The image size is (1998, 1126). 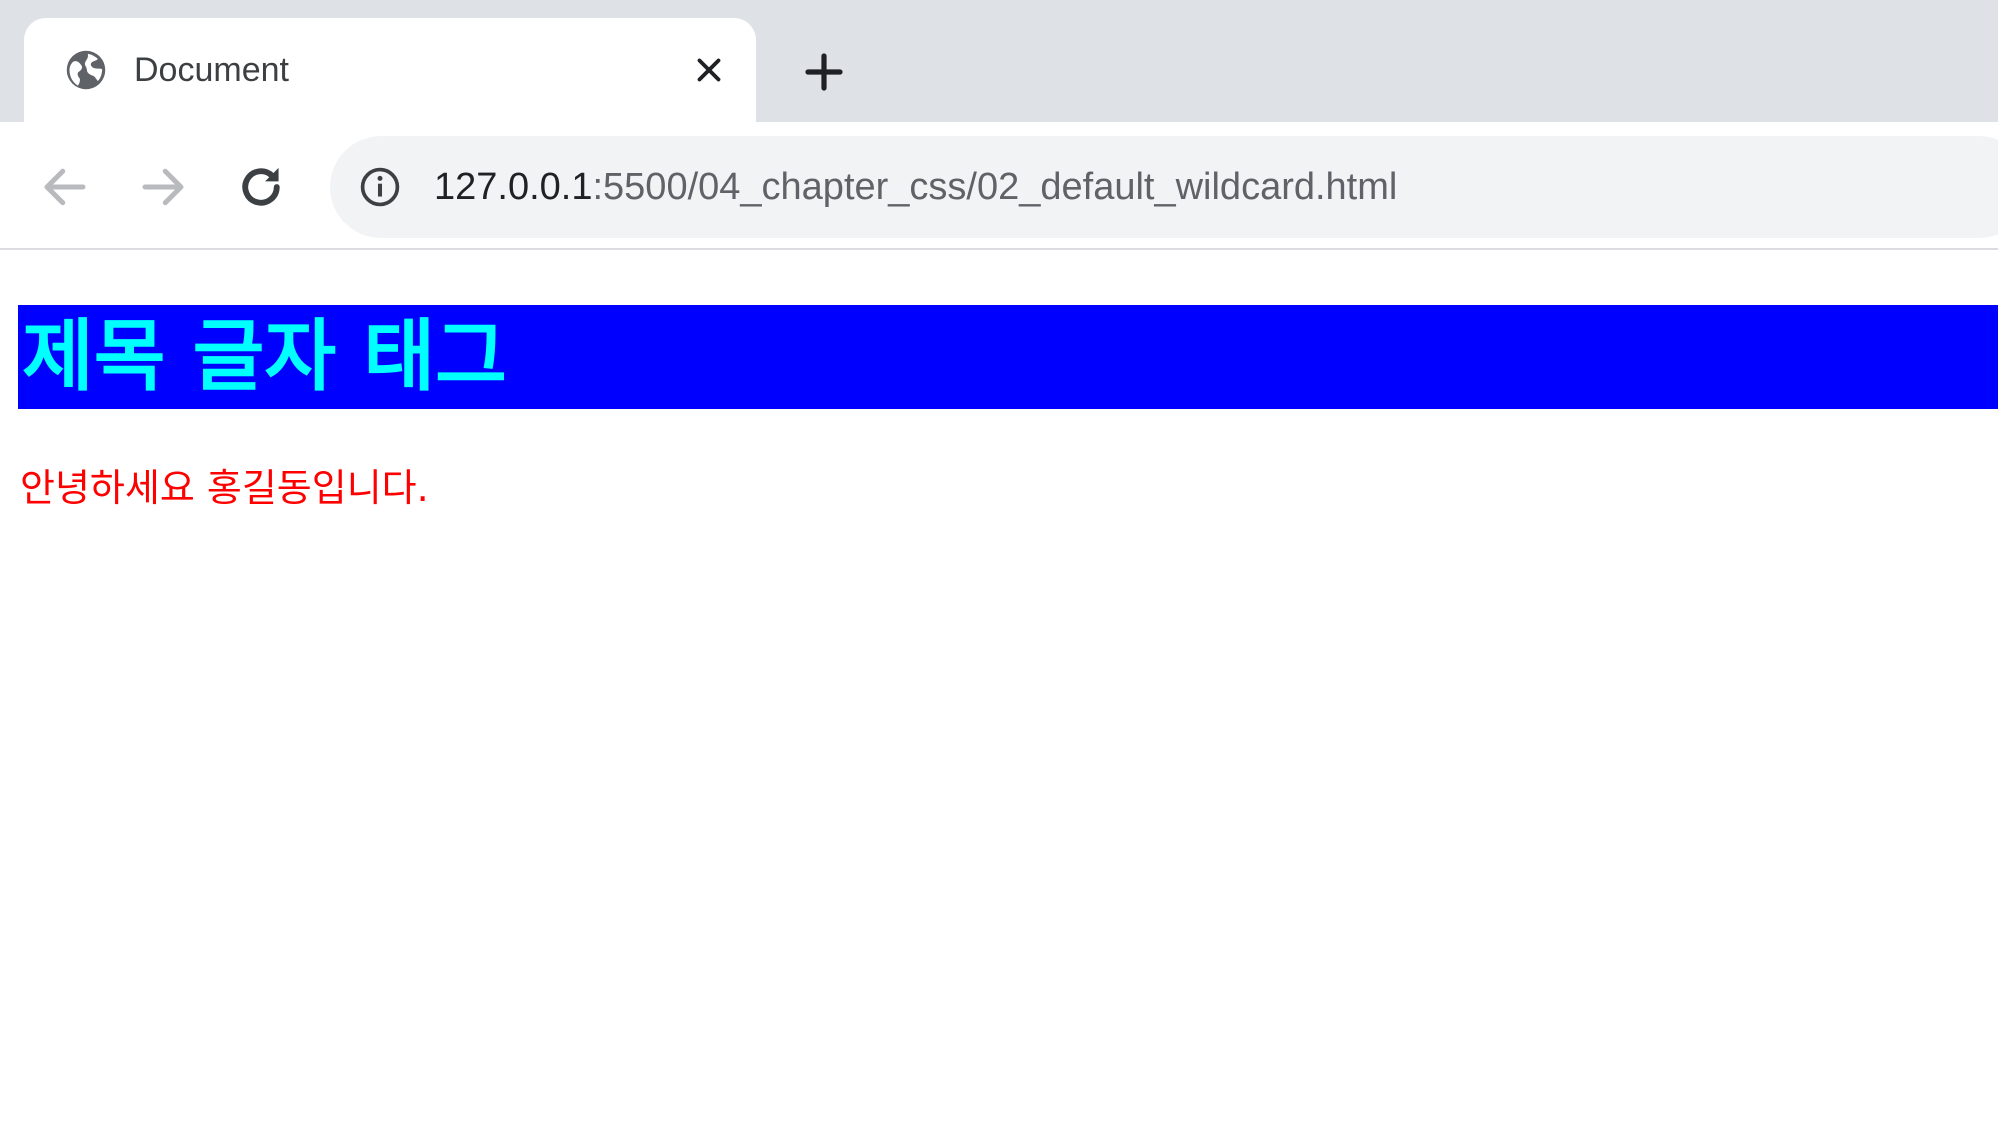 I want to click on globe-icon, so click(x=86, y=70).